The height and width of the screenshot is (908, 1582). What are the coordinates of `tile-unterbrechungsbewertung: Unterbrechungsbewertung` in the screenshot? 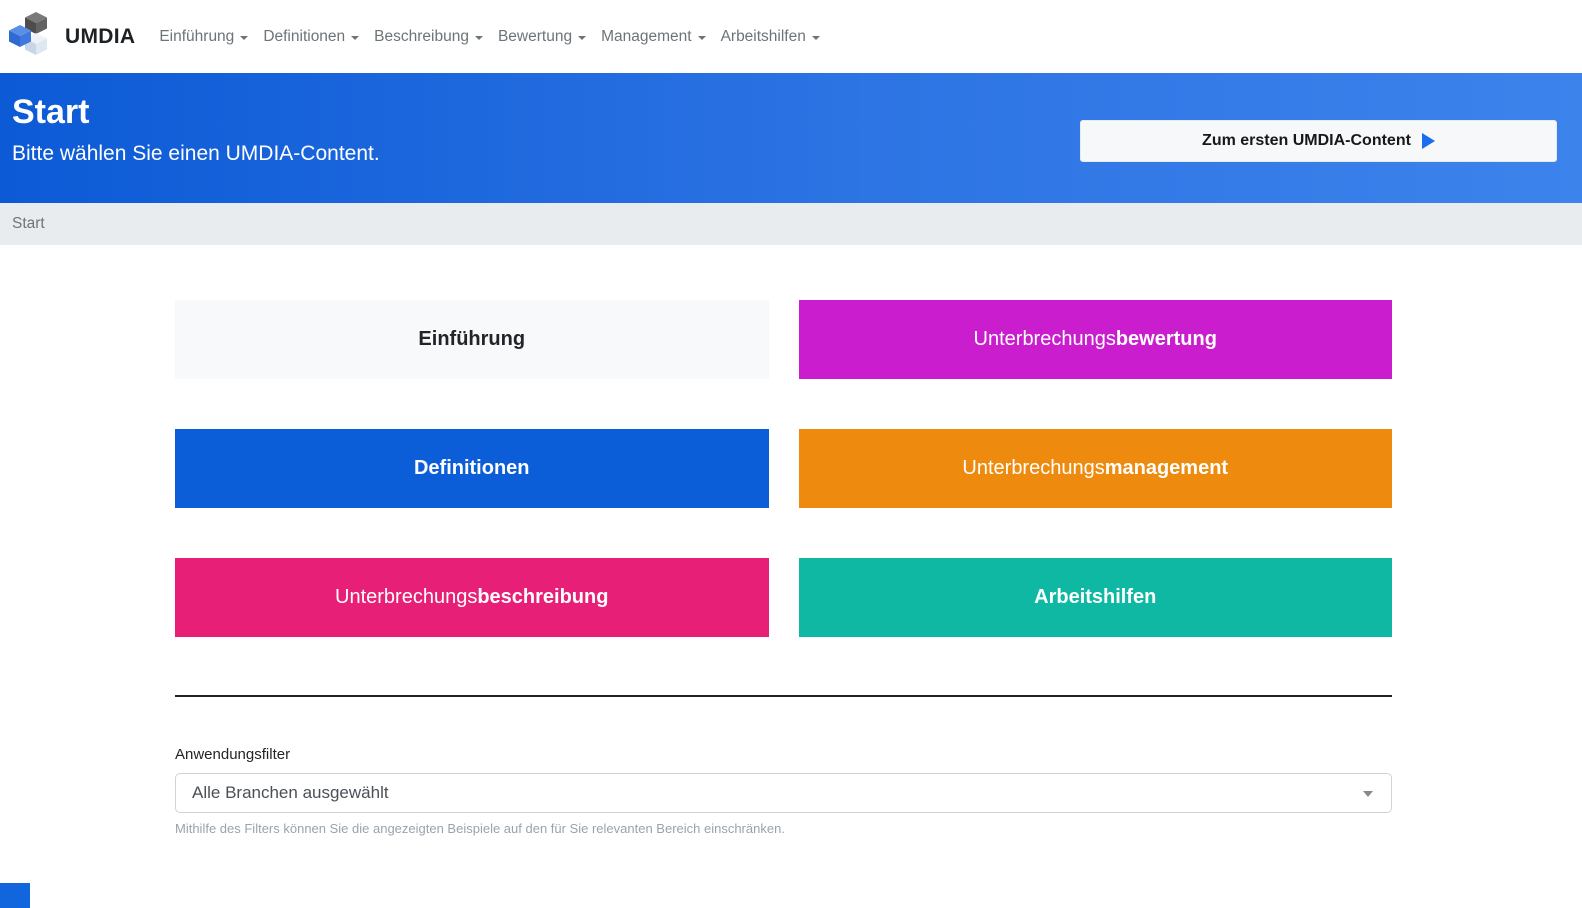 It's located at (1095, 339).